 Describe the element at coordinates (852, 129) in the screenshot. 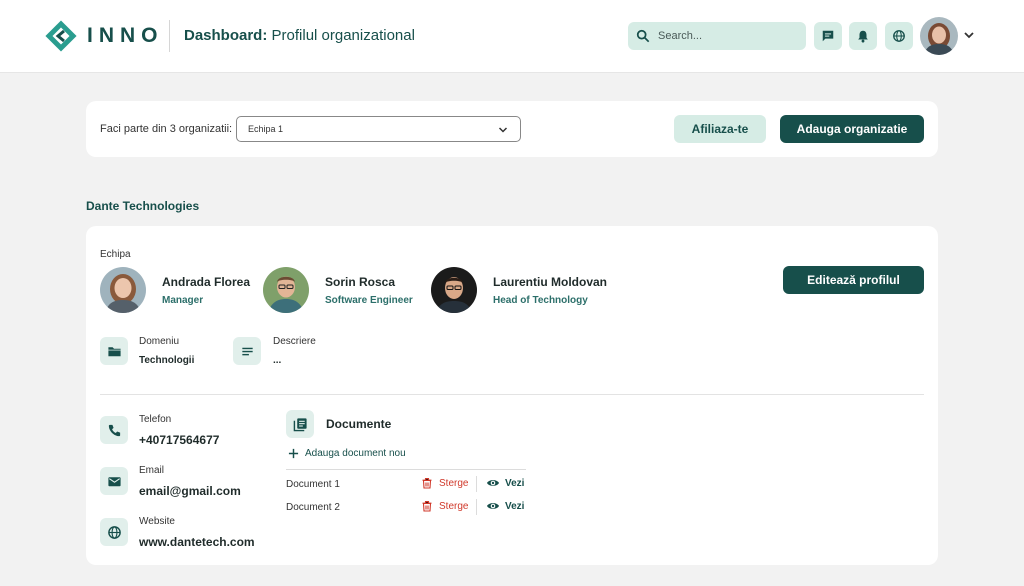

I see `add-organization-button: Adauga organizatie` at that location.